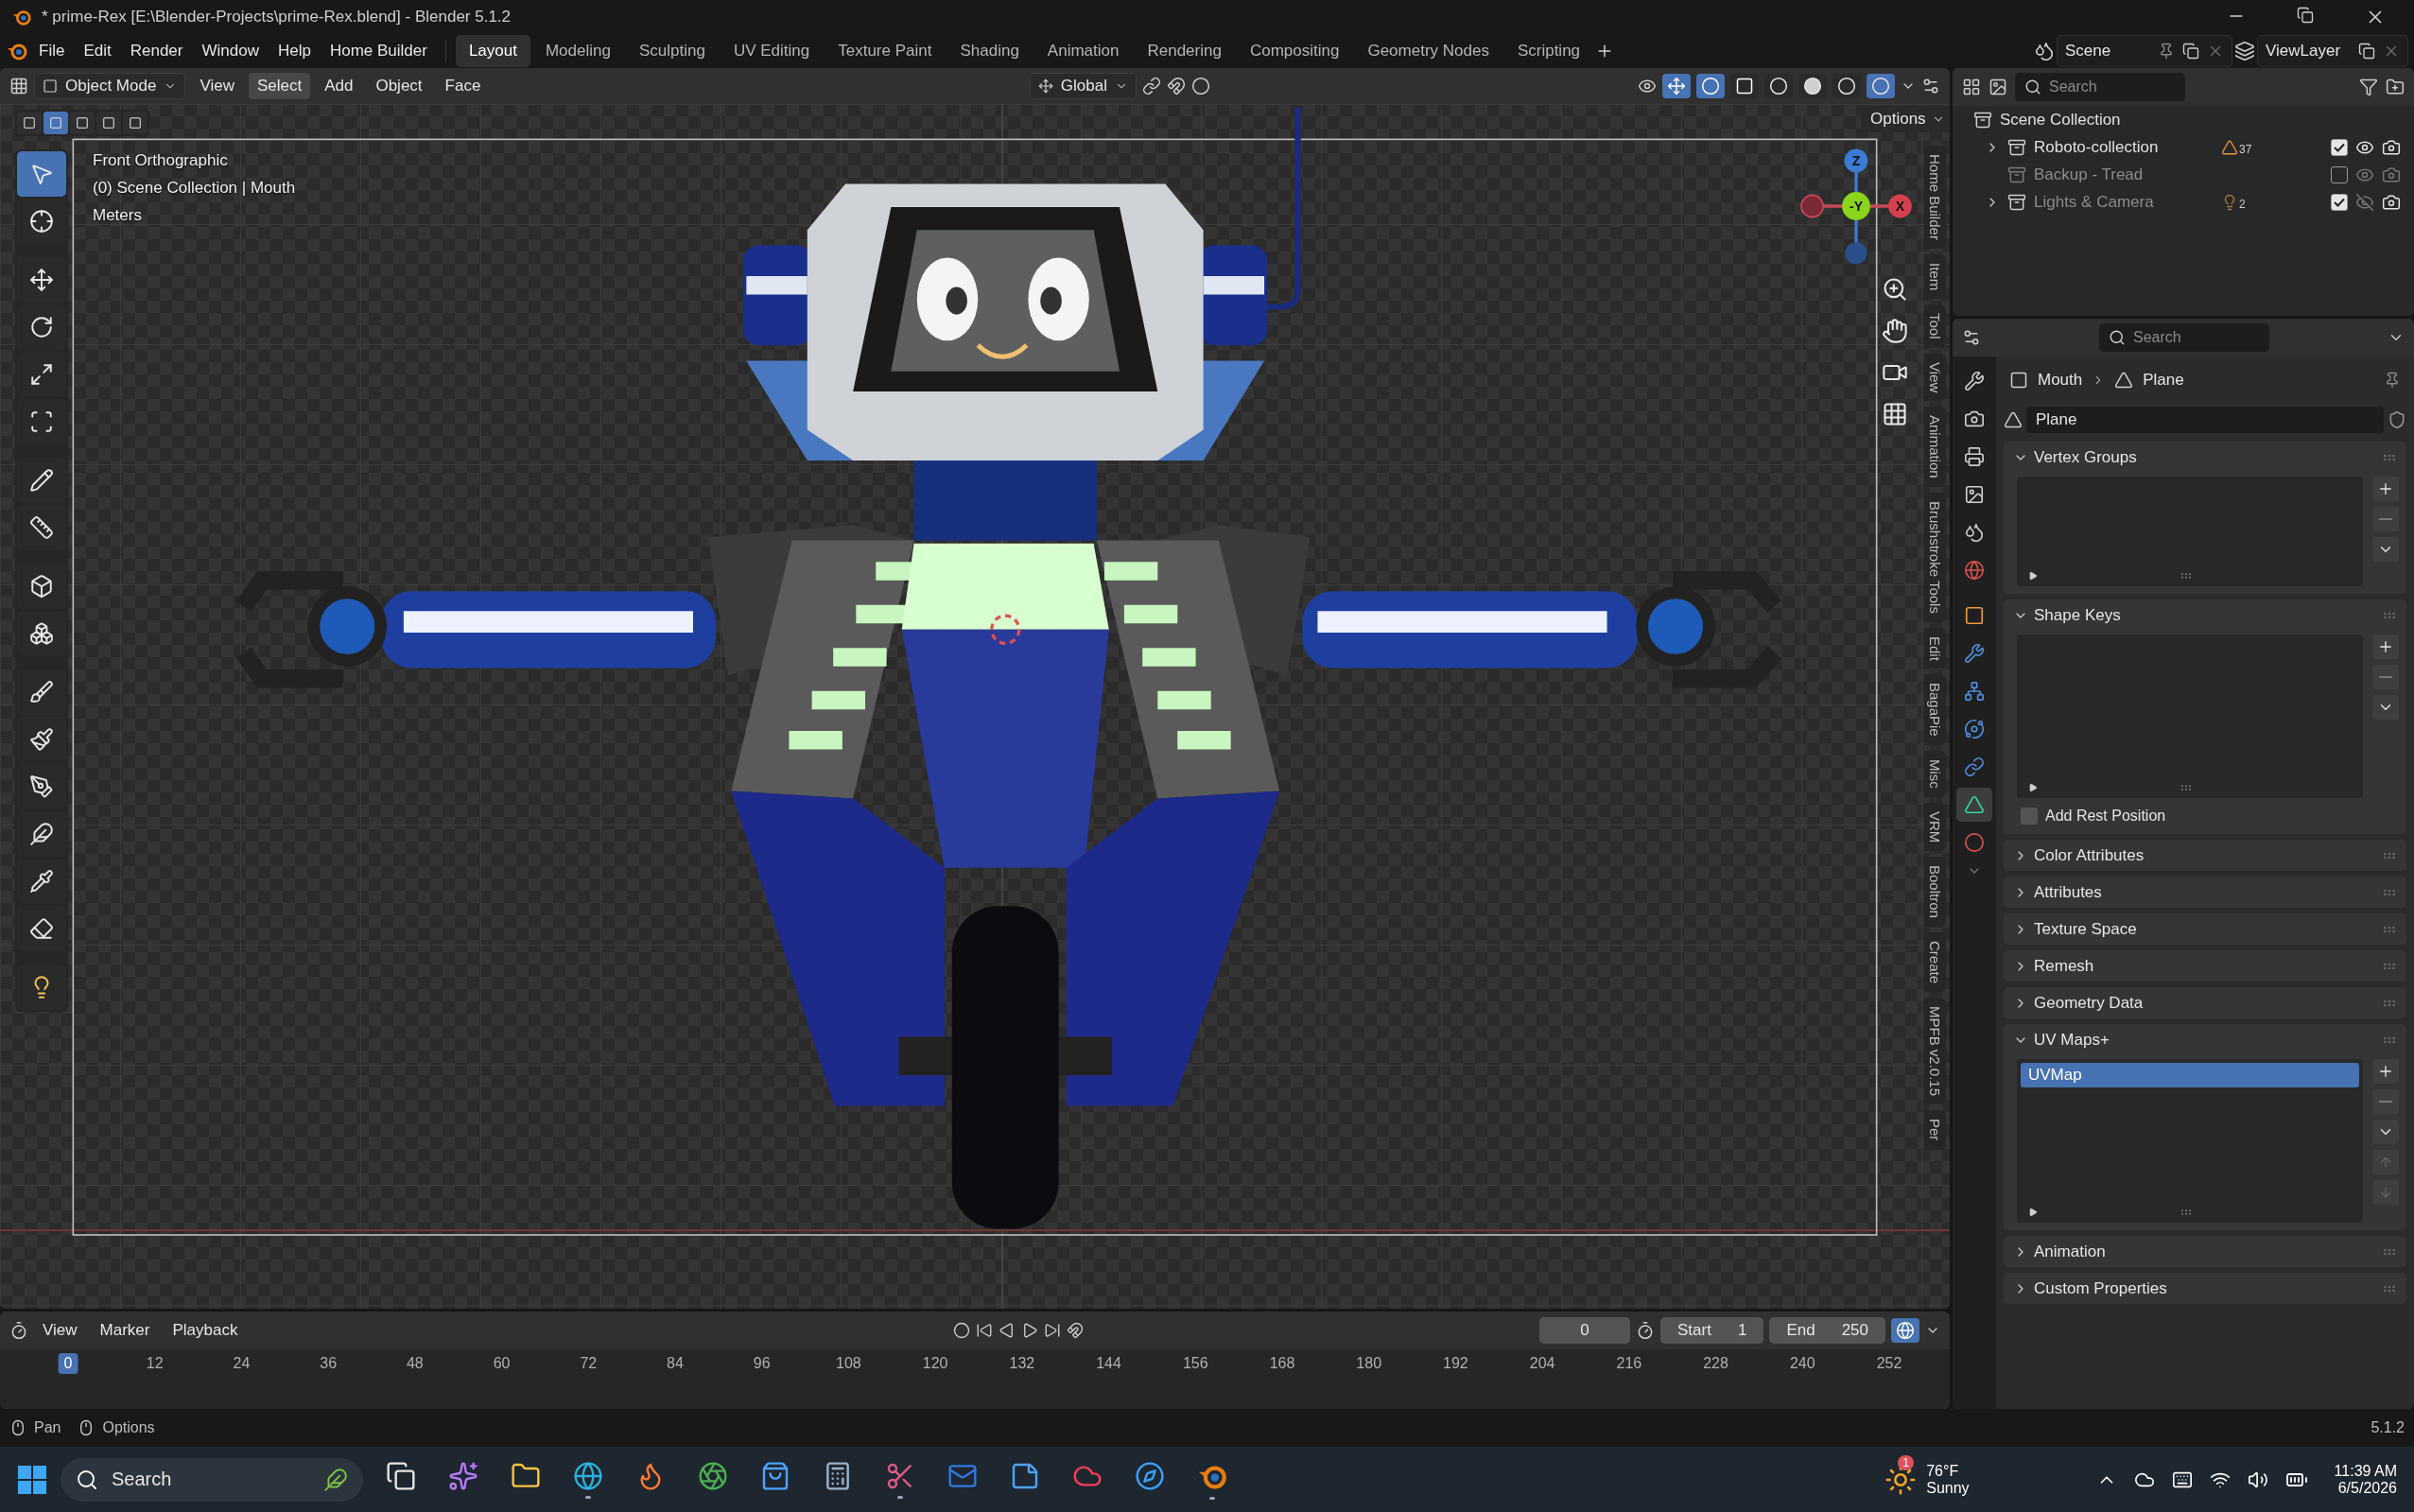 The image size is (2414, 1512). I want to click on workspace-tab: Texture Paint, so click(886, 51).